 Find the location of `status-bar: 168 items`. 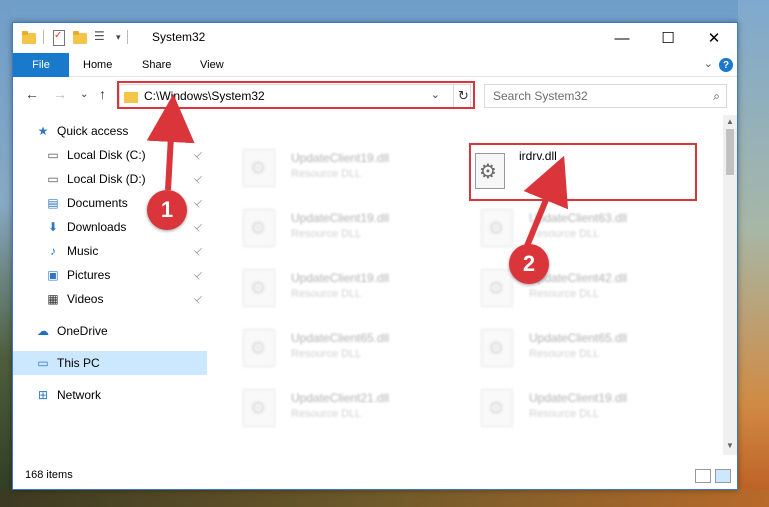

status-bar: 168 items is located at coordinates (375, 476).